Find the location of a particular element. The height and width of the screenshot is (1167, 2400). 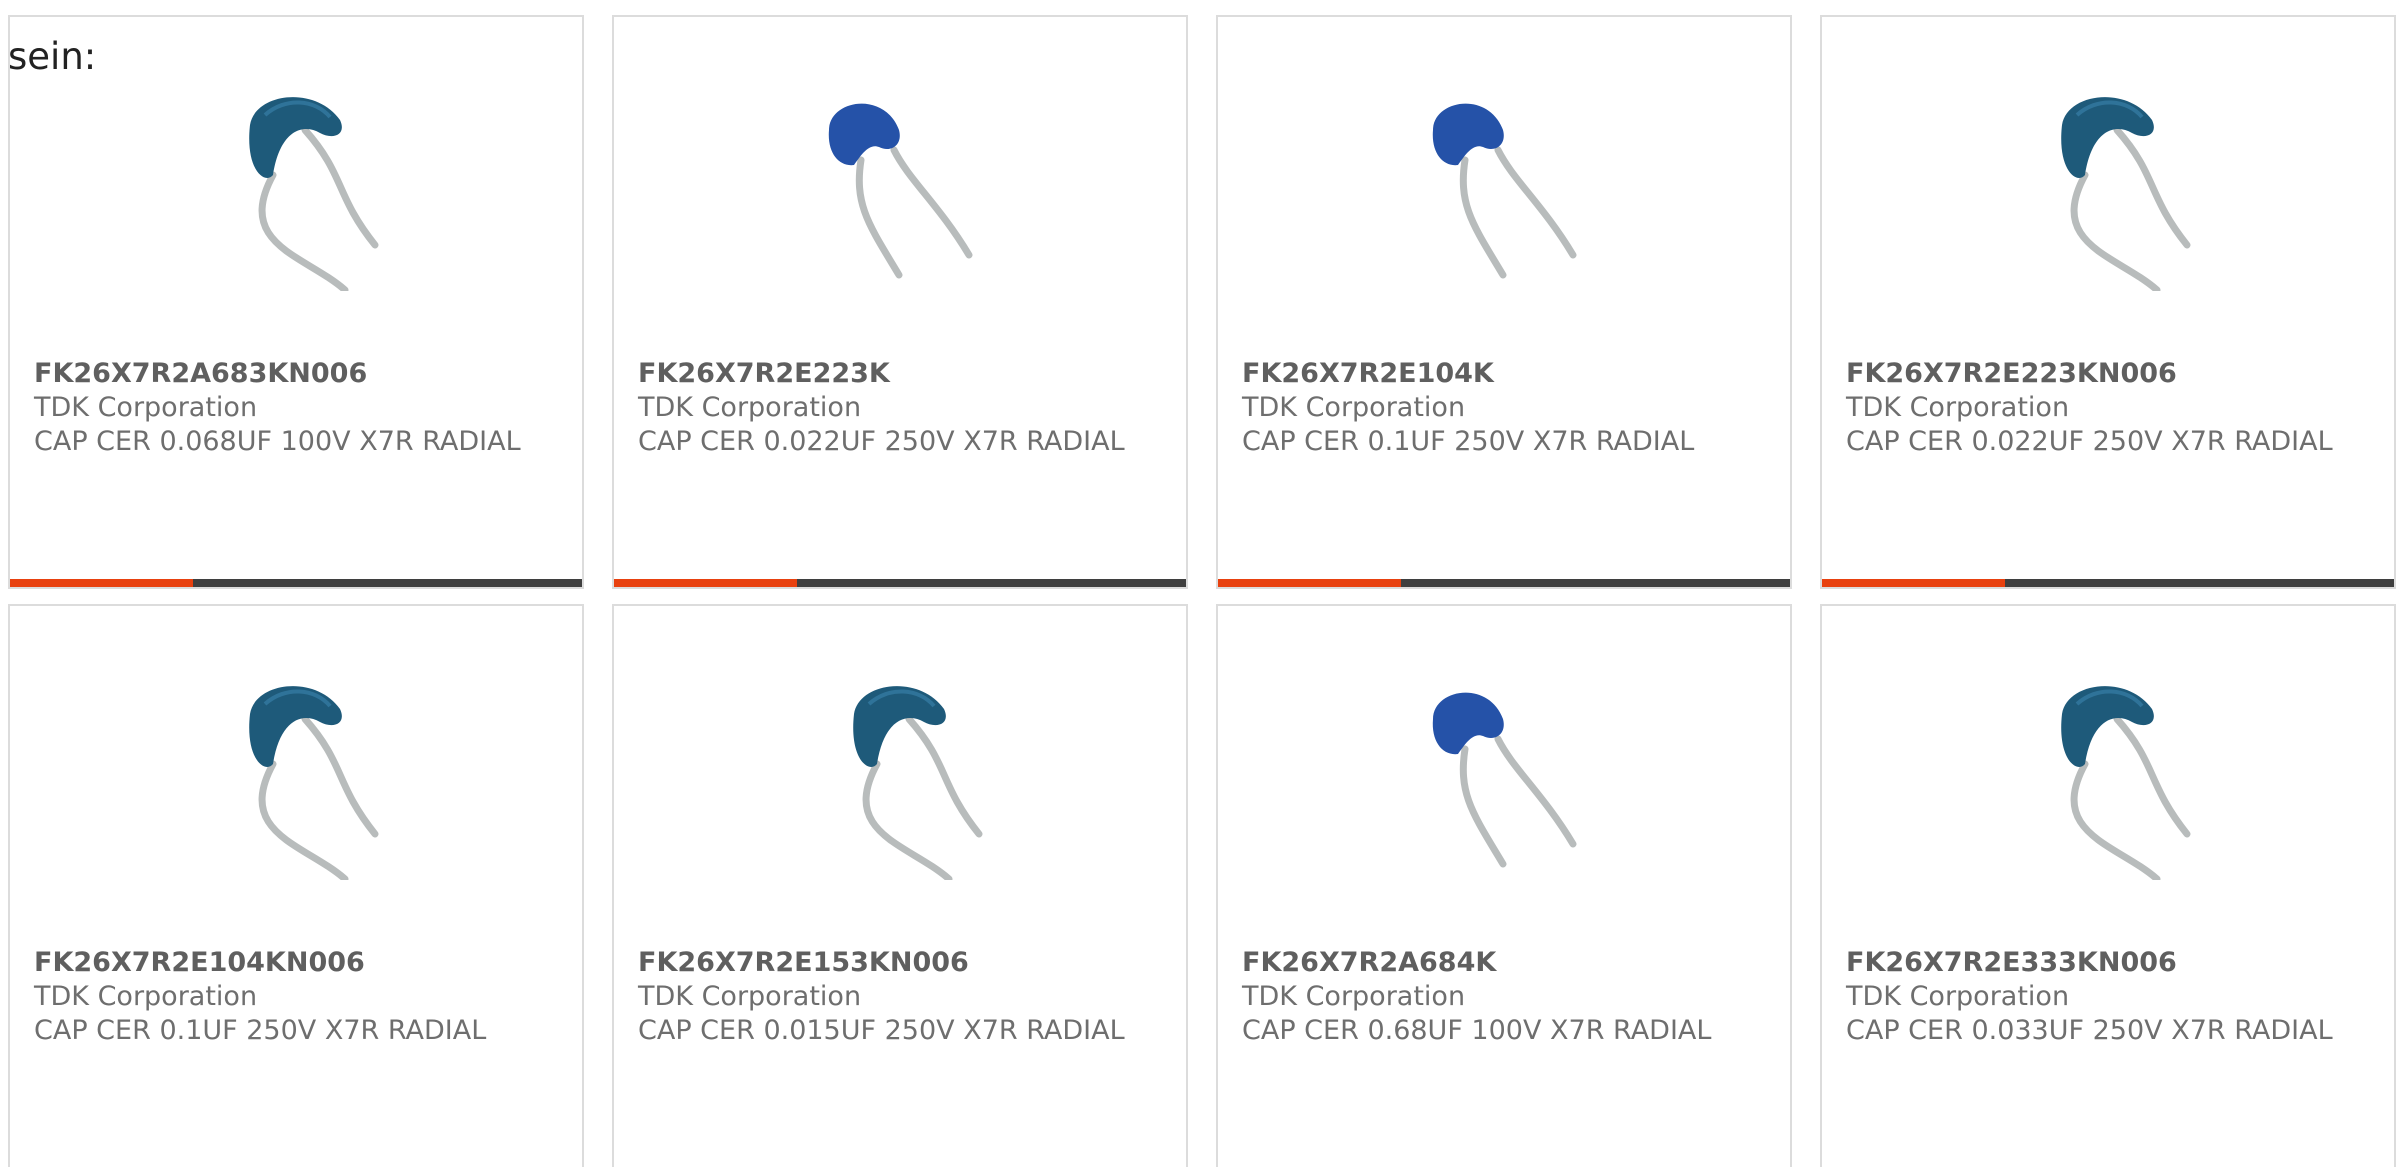

part-number-link: FK26X7R2A683KN006 is located at coordinates (289, 374).